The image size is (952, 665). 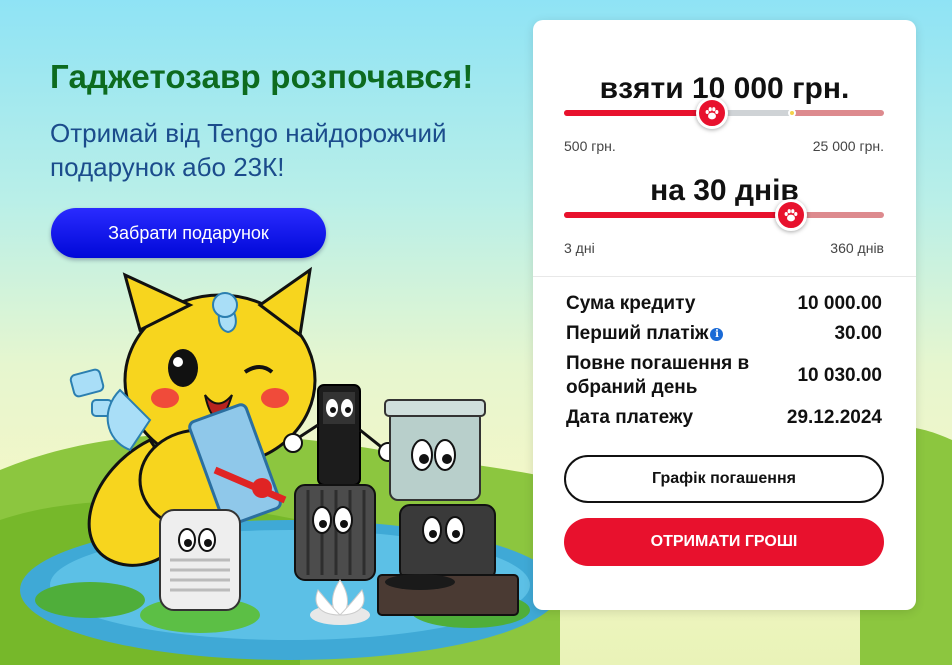 What do you see at coordinates (678, 215) in the screenshot?
I see `term-slider-fill` at bounding box center [678, 215].